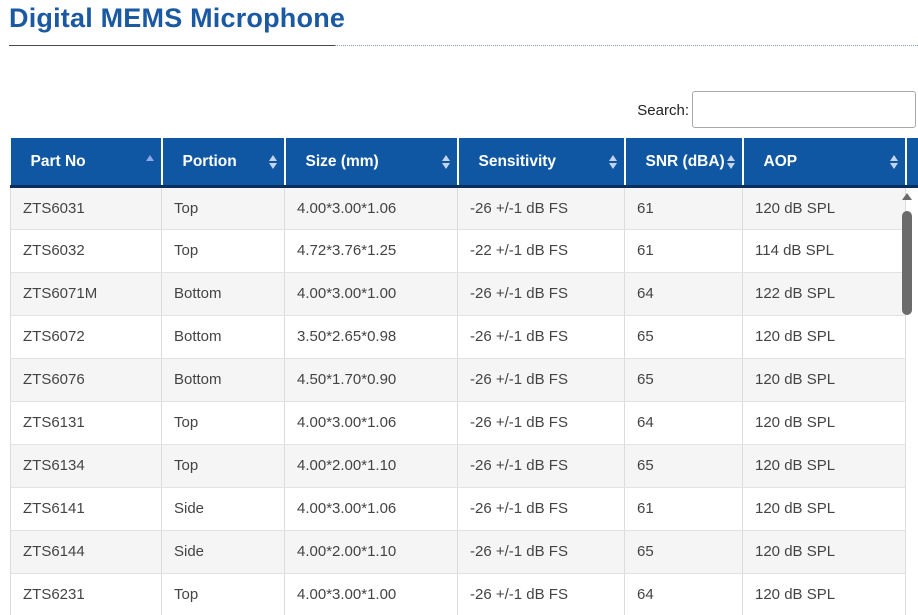  I want to click on column-header-part-no: Part No, so click(86, 163).